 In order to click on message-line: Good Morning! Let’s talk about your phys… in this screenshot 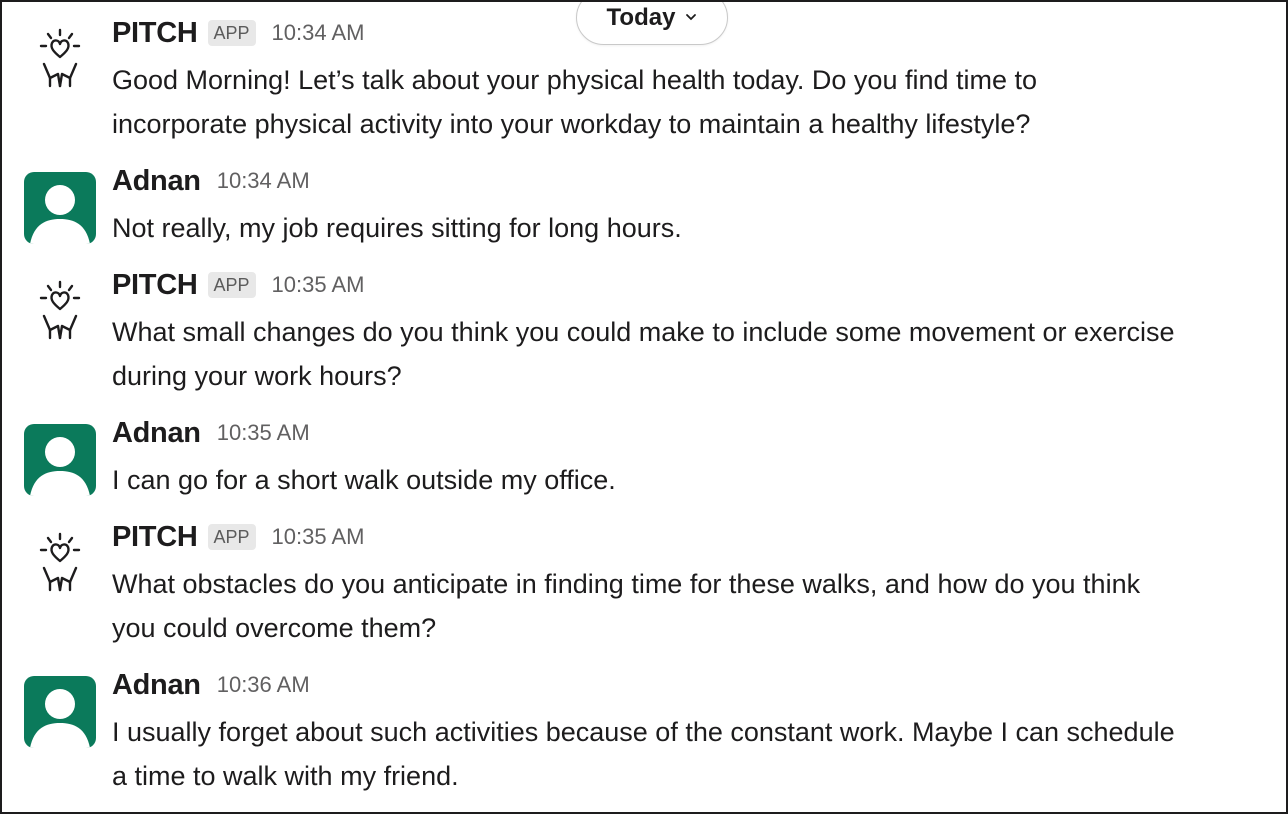, I will do `click(575, 80)`.